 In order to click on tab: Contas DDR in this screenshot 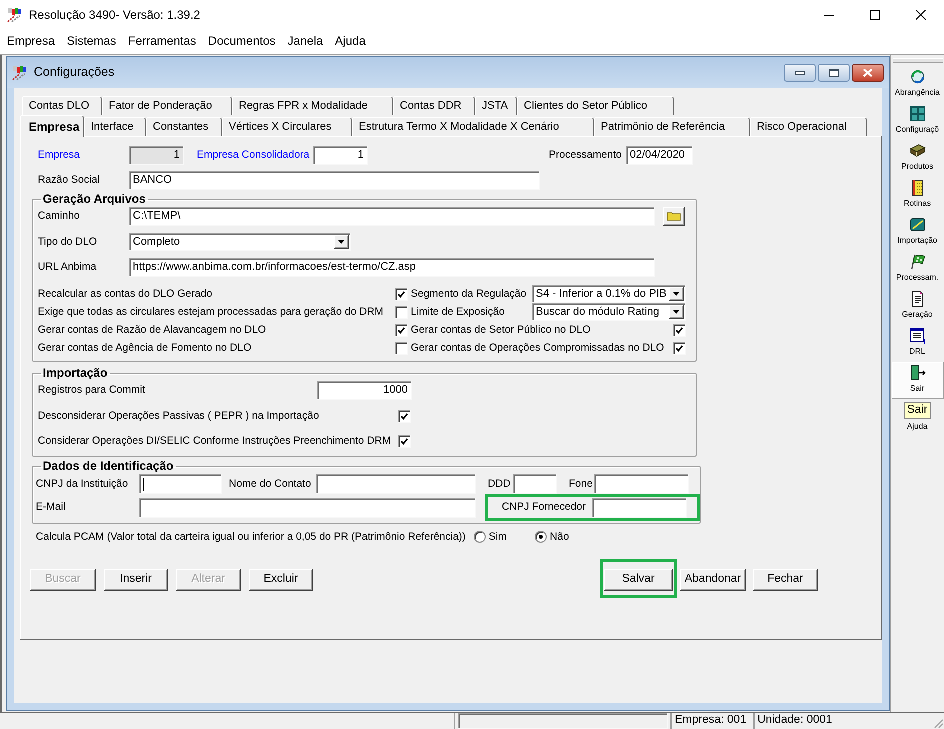, I will do `click(434, 105)`.